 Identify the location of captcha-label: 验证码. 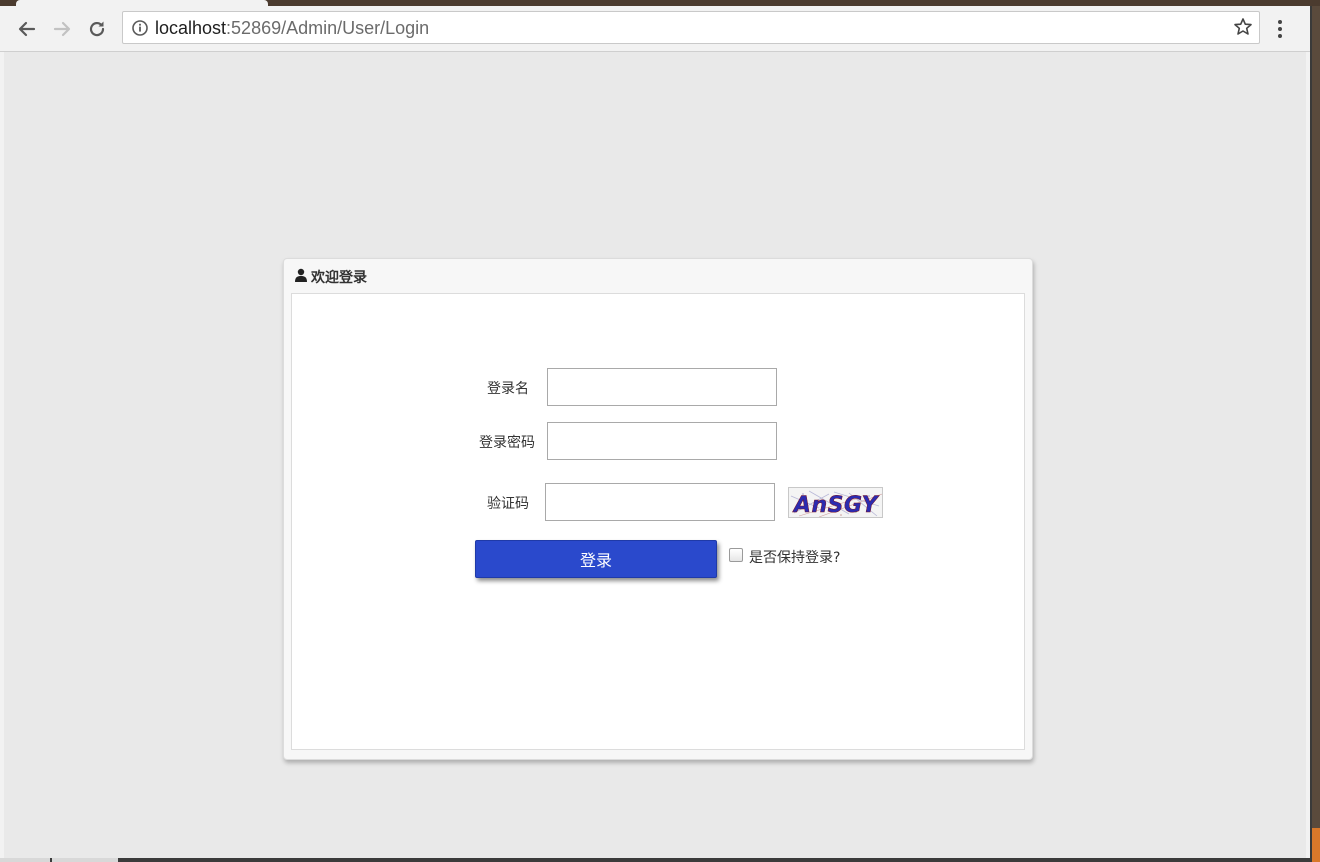
(508, 504).